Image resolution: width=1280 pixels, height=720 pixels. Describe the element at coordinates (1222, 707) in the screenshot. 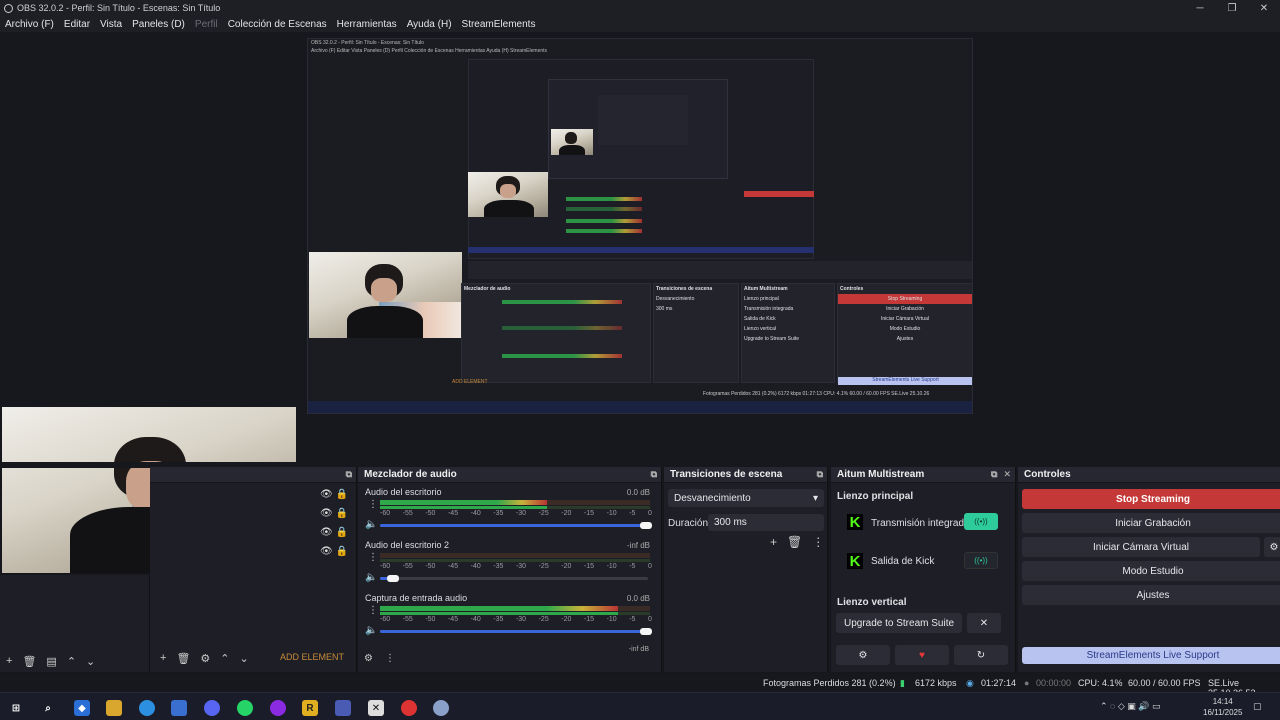

I see `clock: 14:14 16/11/2025` at that location.